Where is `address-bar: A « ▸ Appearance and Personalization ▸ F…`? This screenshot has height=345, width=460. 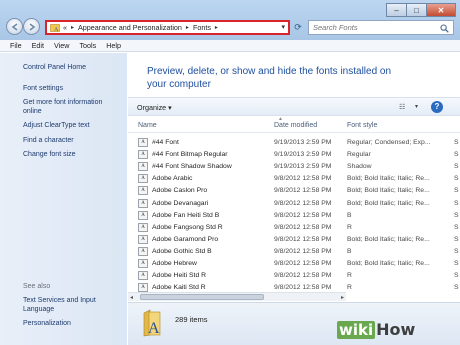
address-bar: A « ▸ Appearance and Personalization ▸ F… is located at coordinates (167, 27).